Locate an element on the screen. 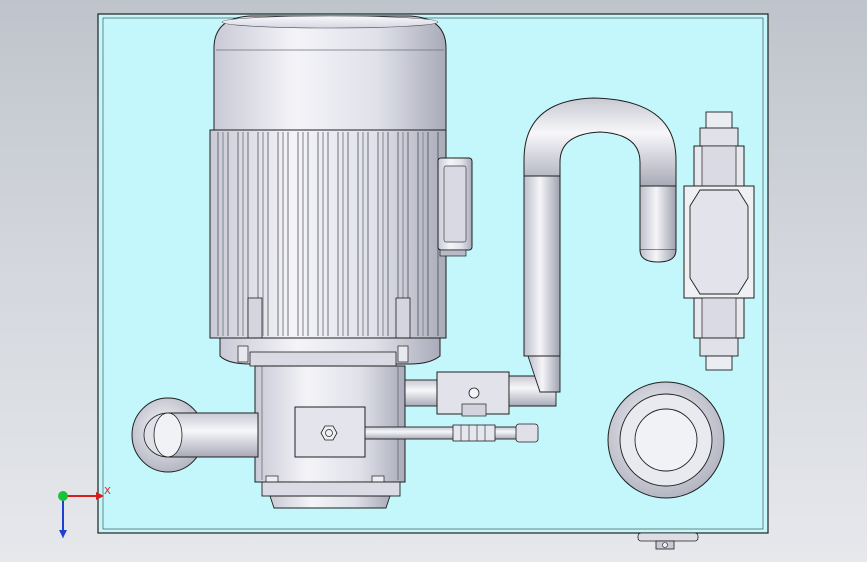 Image resolution: width=867 pixels, height=562 pixels. hex-nut-icon is located at coordinates (329, 433).